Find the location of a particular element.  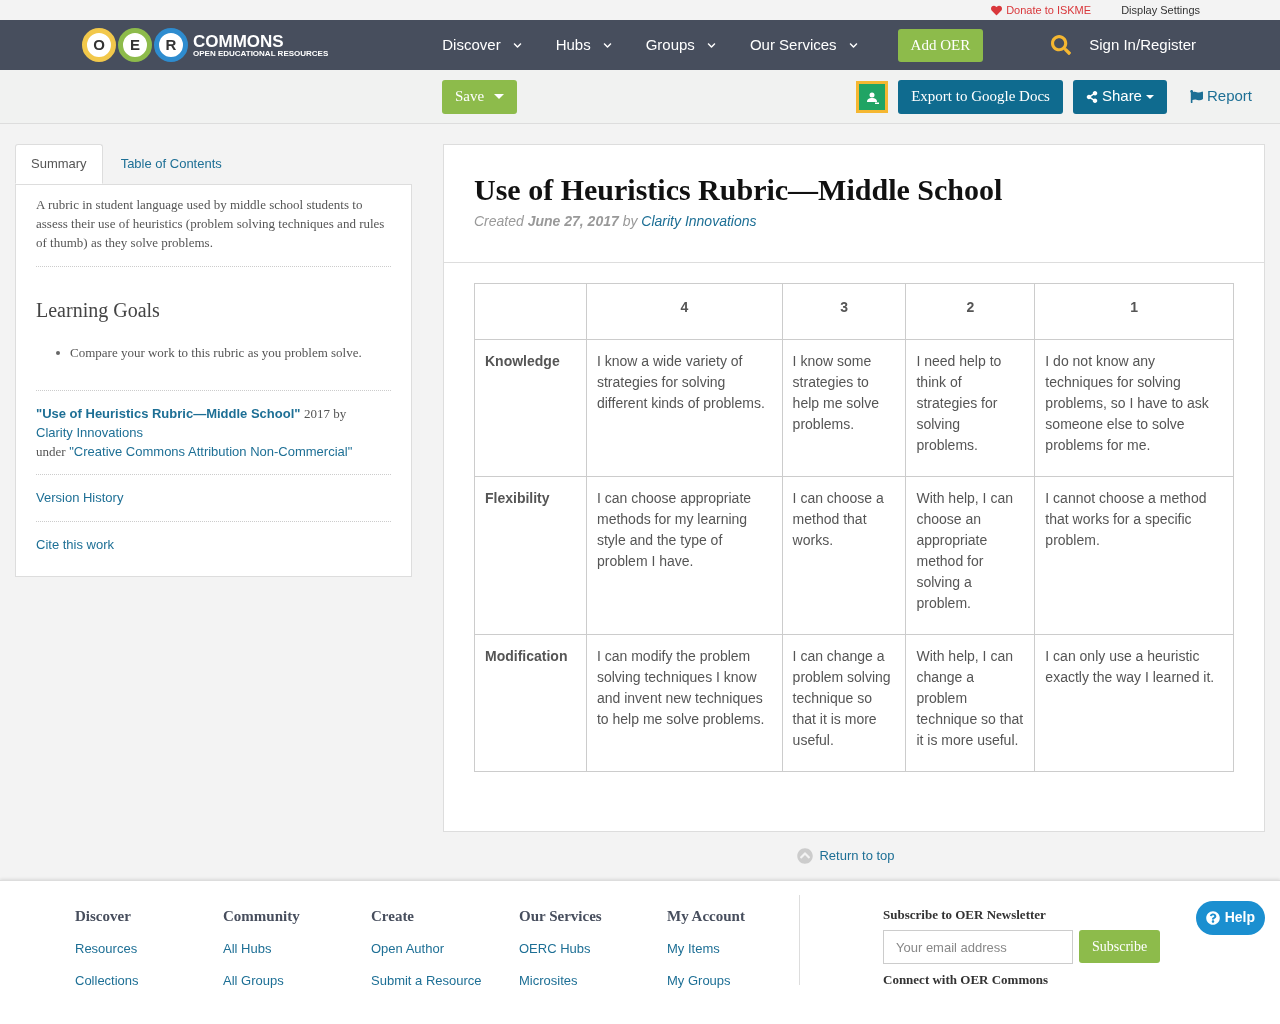

table-cell: With help, I can change a problem technique so that it is more useful. is located at coordinates (970, 703).